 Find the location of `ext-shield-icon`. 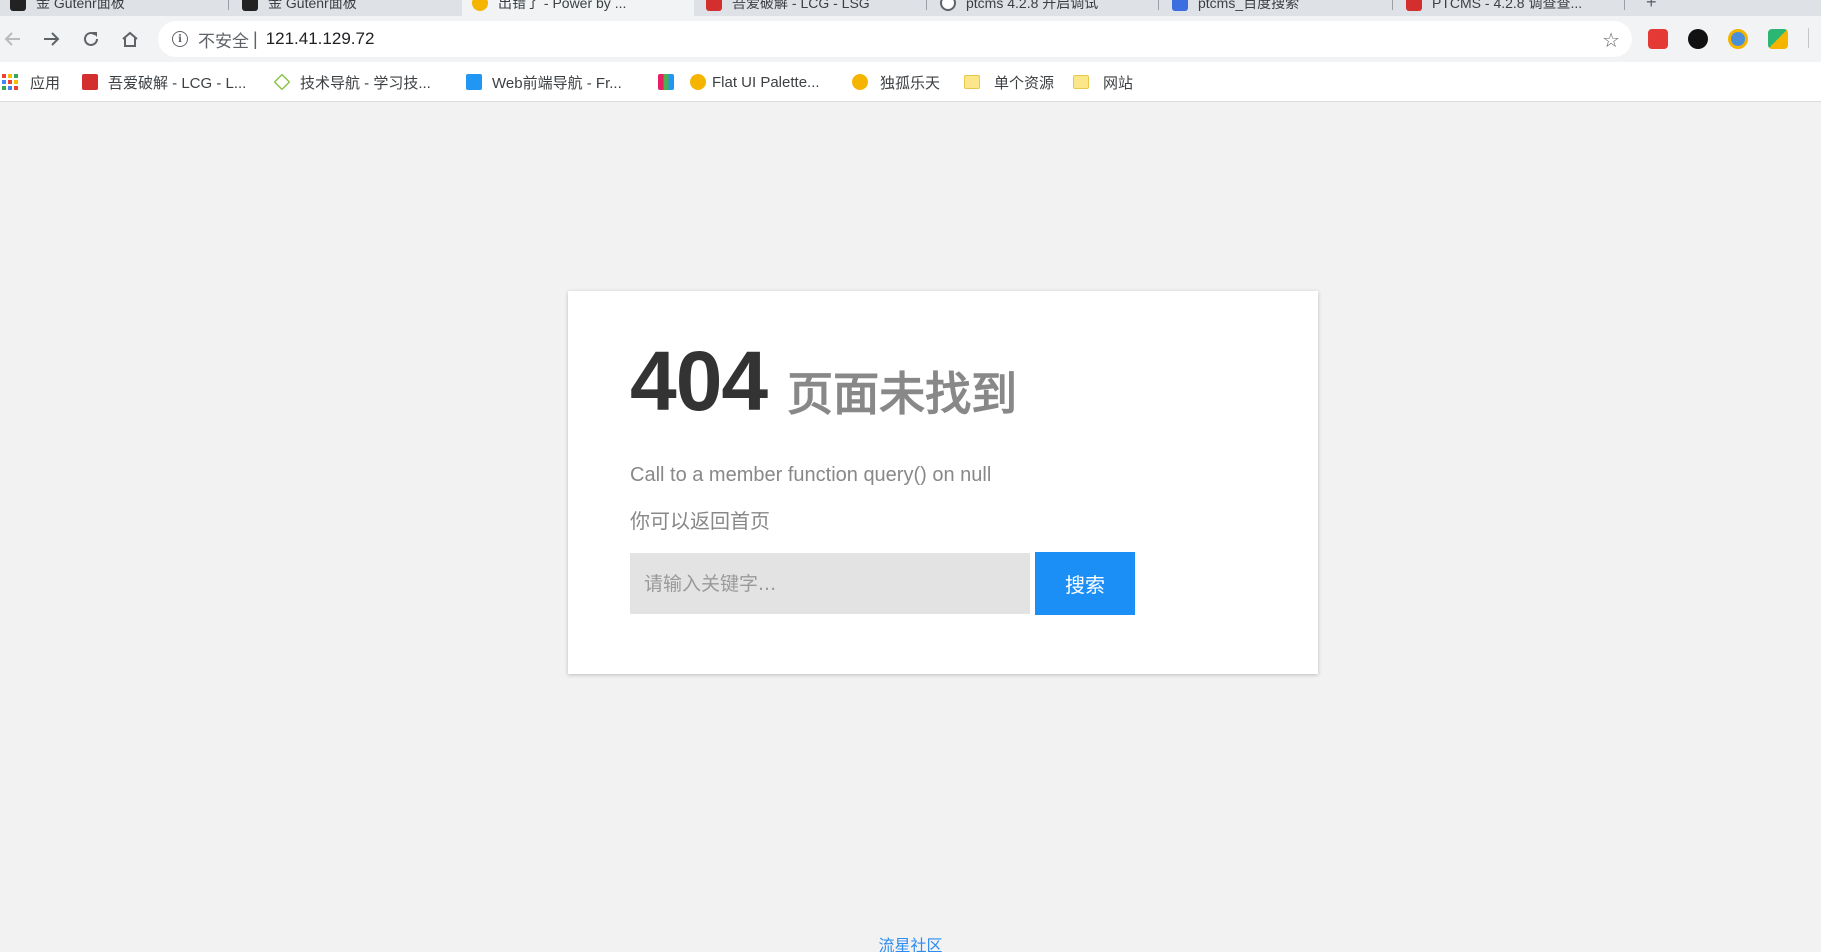

ext-shield-icon is located at coordinates (1738, 39).